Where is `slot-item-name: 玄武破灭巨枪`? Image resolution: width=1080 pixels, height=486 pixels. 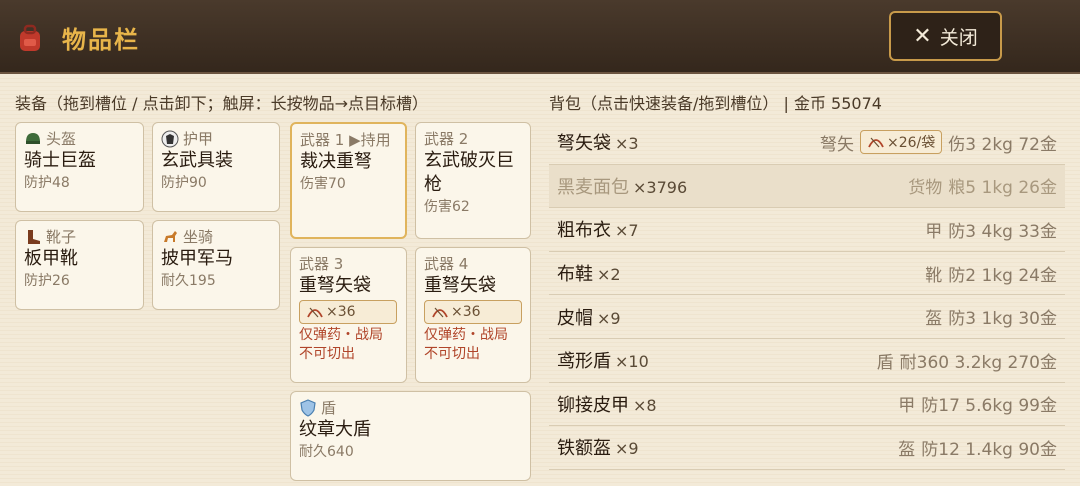 slot-item-name: 玄武破灭巨枪 is located at coordinates (469, 172).